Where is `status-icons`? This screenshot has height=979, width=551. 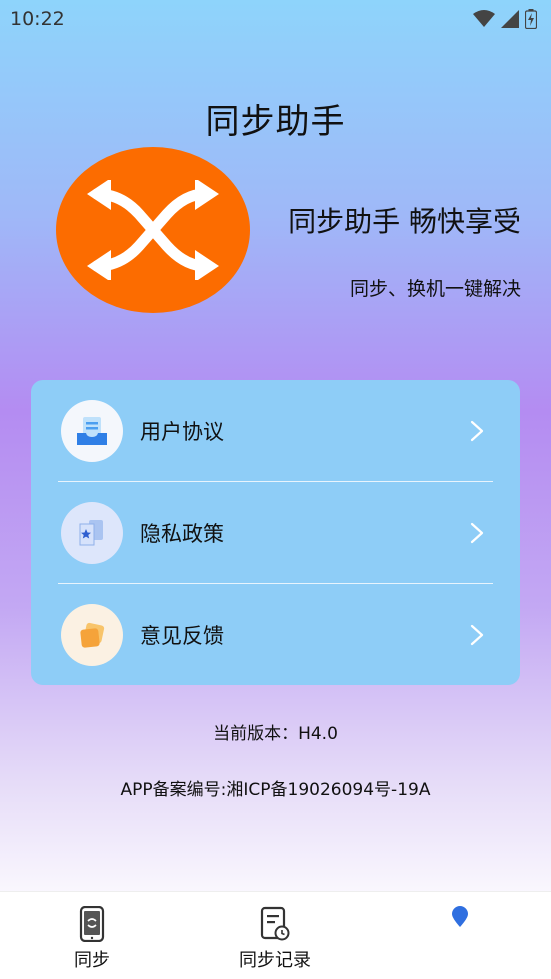 status-icons is located at coordinates (505, 19).